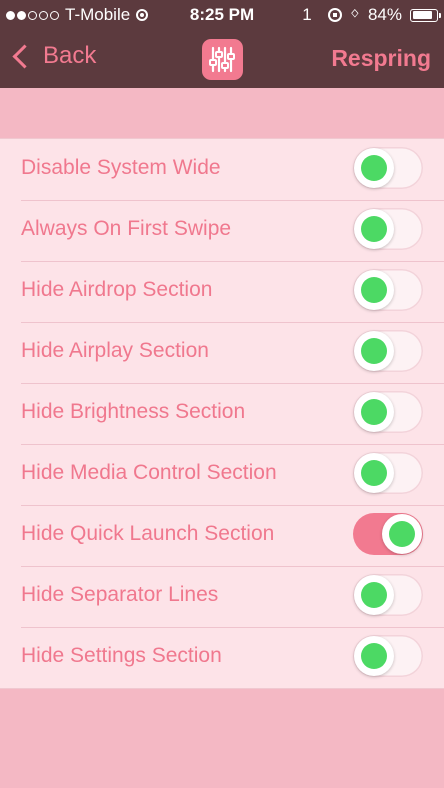  I want to click on status-right: 1 ᛜ 84%, so click(371, 15).